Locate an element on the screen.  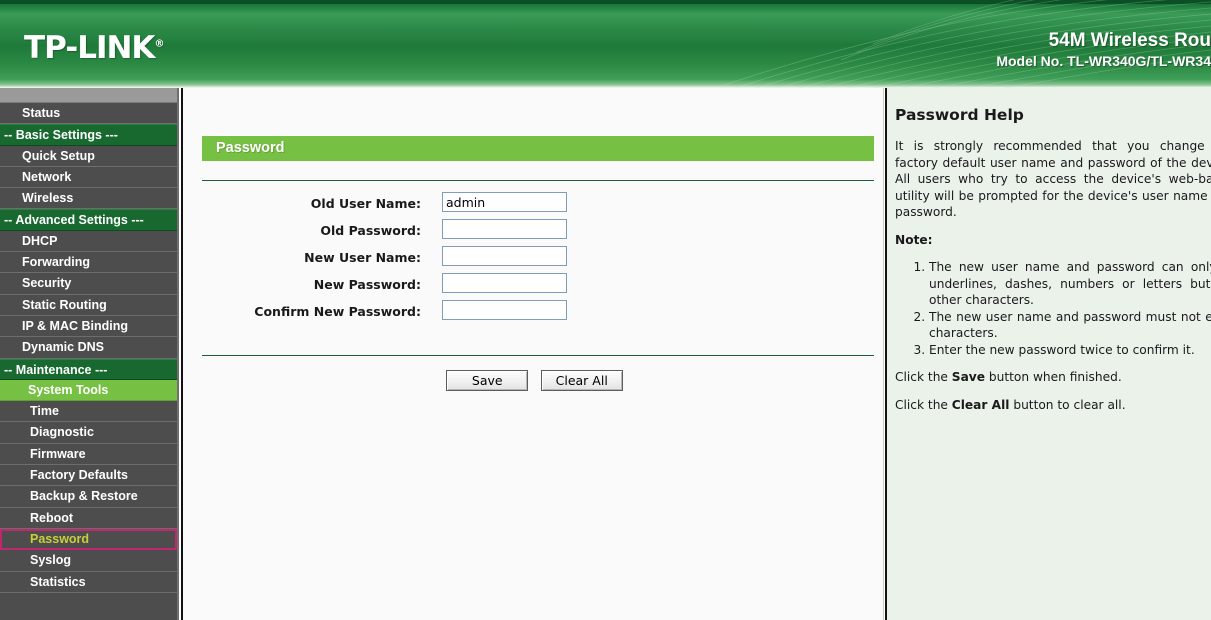
note-word: Note is located at coordinates (911, 239).